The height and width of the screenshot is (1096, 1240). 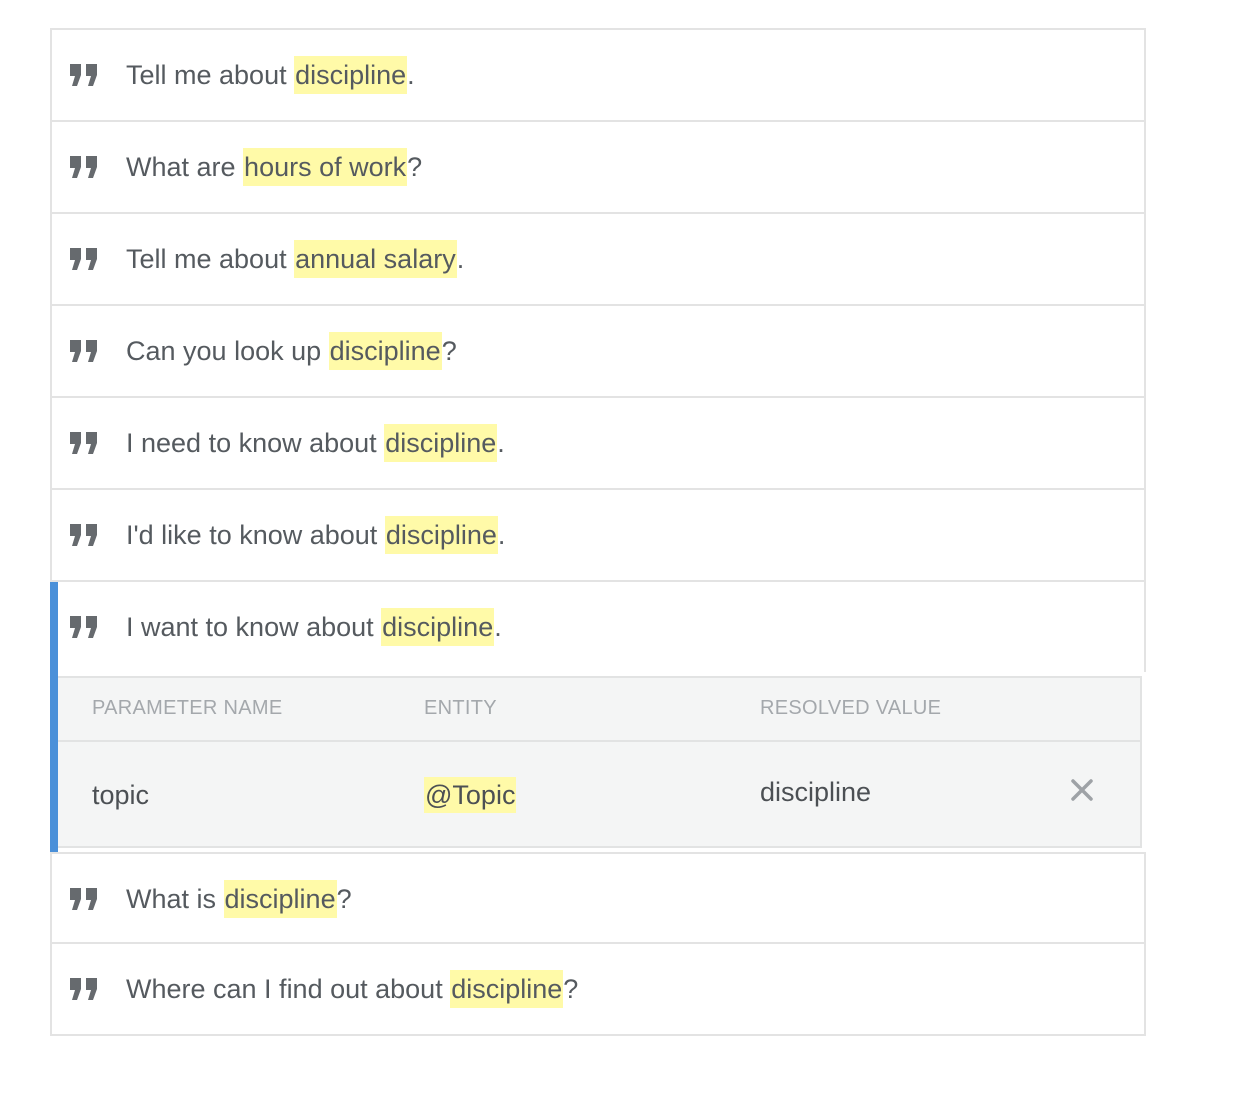 What do you see at coordinates (325, 167) in the screenshot?
I see `entity-highlight: hours of work` at bounding box center [325, 167].